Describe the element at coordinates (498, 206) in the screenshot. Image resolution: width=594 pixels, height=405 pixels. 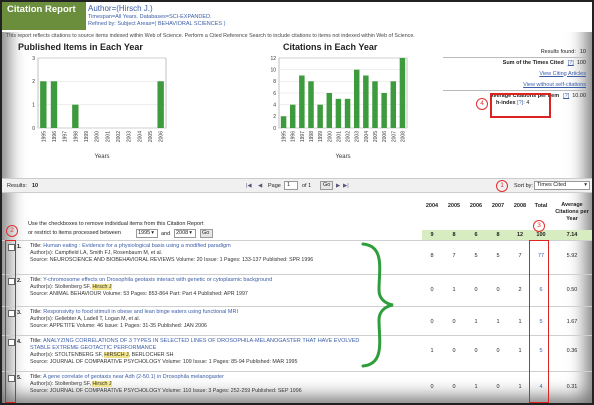
I see `year-header-2007: 2007` at that location.